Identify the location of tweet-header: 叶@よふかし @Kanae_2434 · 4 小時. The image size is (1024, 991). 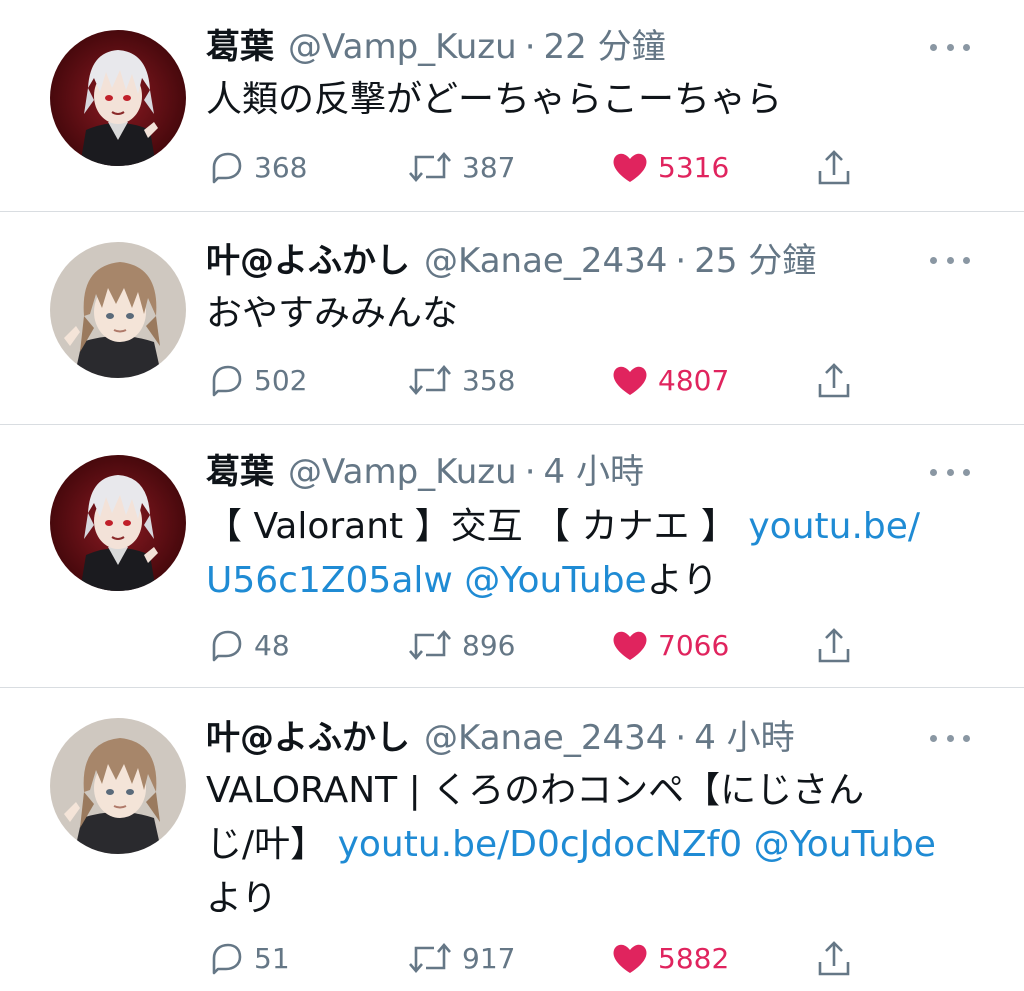
(570, 738).